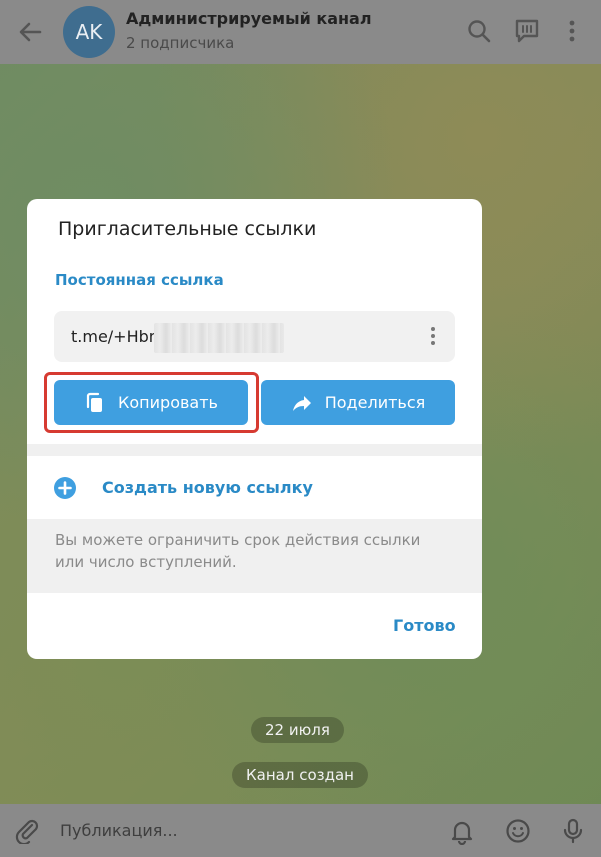 This screenshot has width=601, height=857. Describe the element at coordinates (433, 336) in the screenshot. I see `kebab-icon` at that location.